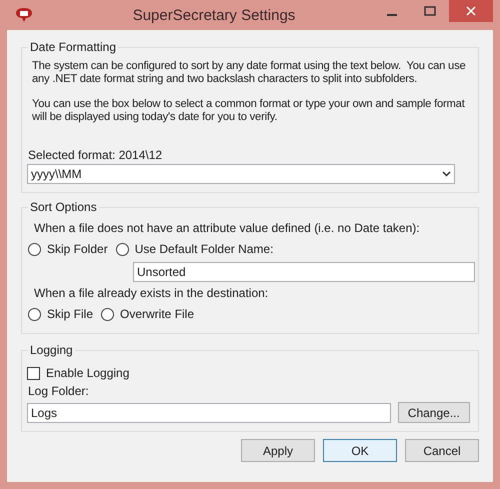 The width and height of the screenshot is (500, 489). Describe the element at coordinates (77, 249) in the screenshot. I see `radio-label: Skip Folder` at that location.